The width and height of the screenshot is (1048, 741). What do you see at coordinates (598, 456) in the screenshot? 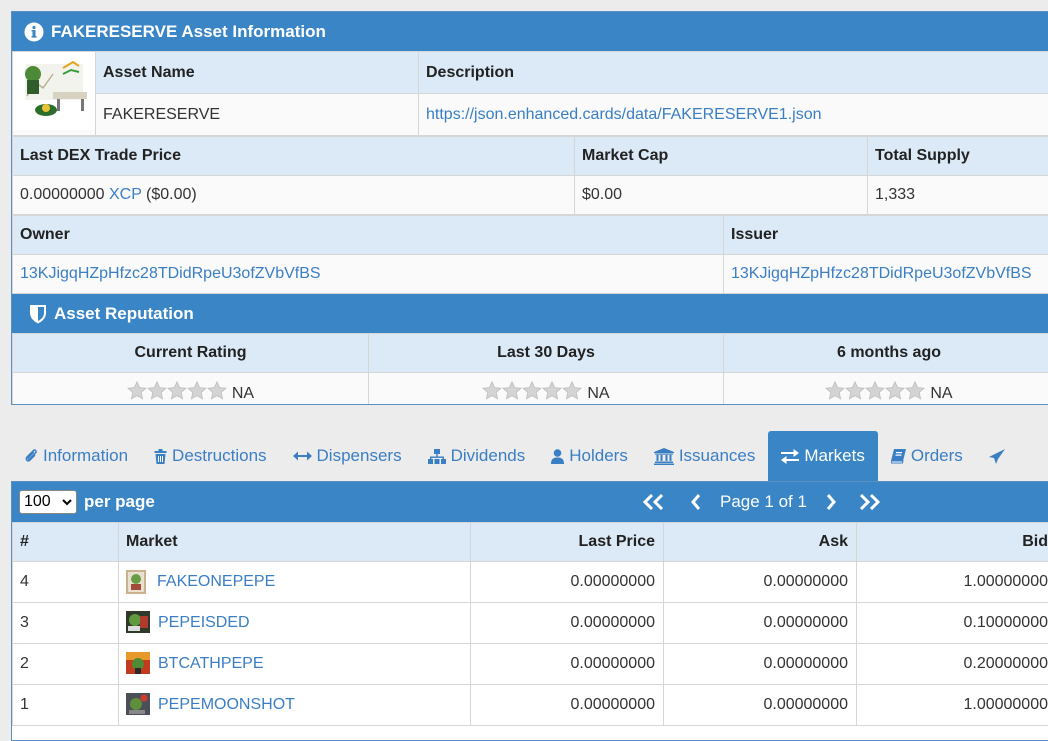
I see `tab-holders-label: Holders` at bounding box center [598, 456].